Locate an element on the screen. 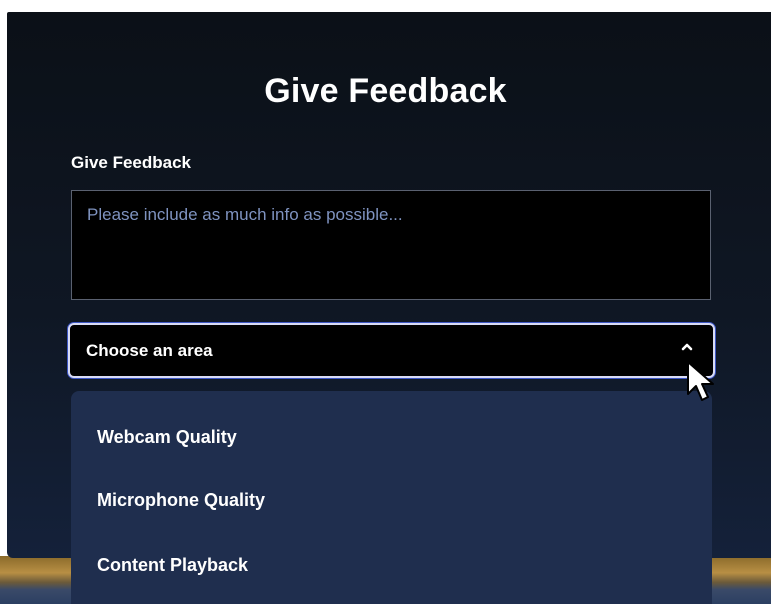 Image resolution: width=771 pixels, height=604 pixels. area-select: Choose an area is located at coordinates (391, 350).